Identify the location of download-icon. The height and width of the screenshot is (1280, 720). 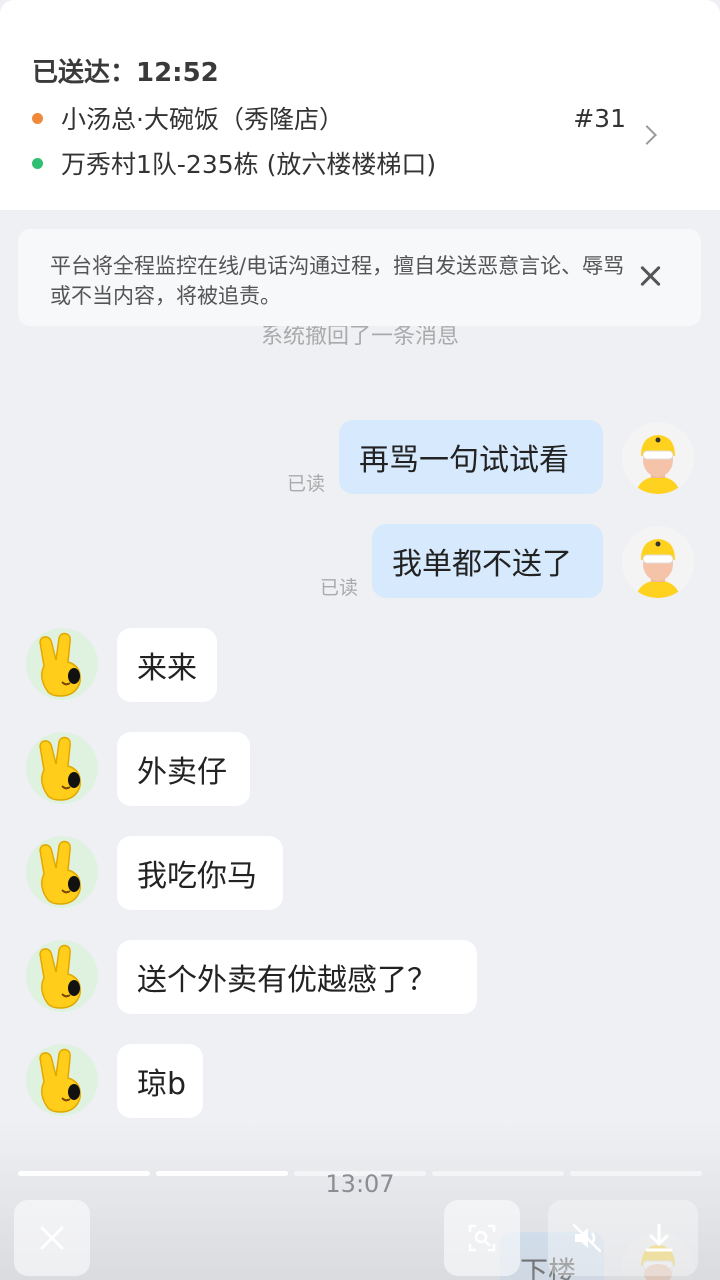
(659, 1238).